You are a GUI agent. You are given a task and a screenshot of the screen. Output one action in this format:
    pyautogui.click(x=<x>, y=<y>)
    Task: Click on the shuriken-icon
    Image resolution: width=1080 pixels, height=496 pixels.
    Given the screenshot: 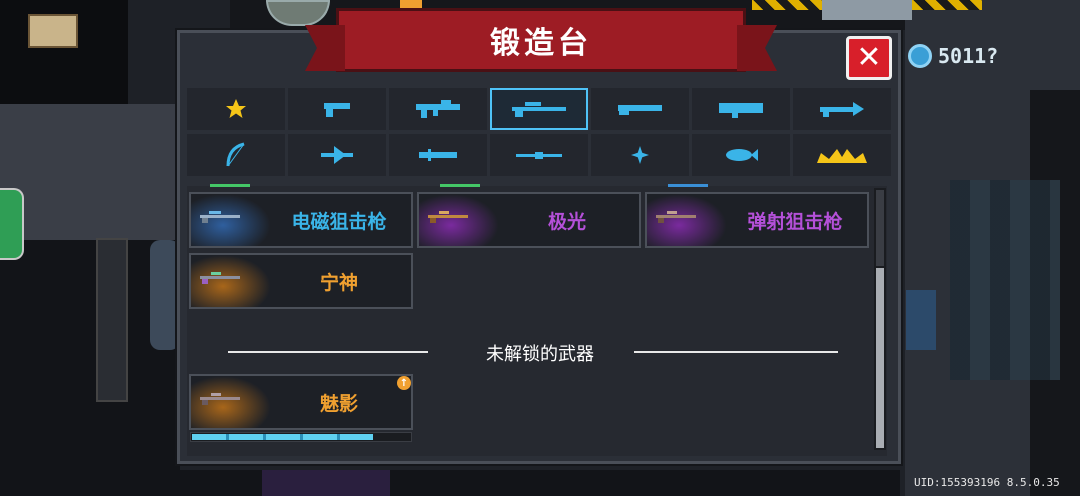 What is the action you would take?
    pyautogui.click(x=640, y=155)
    